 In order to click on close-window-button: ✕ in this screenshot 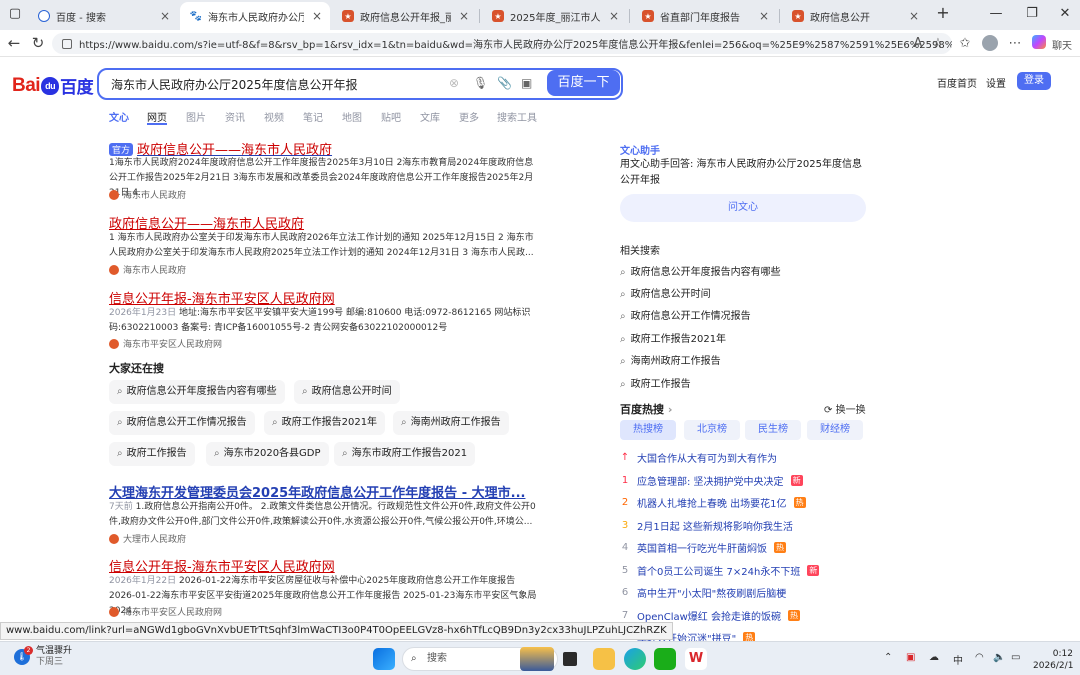, I will do `click(1065, 13)`.